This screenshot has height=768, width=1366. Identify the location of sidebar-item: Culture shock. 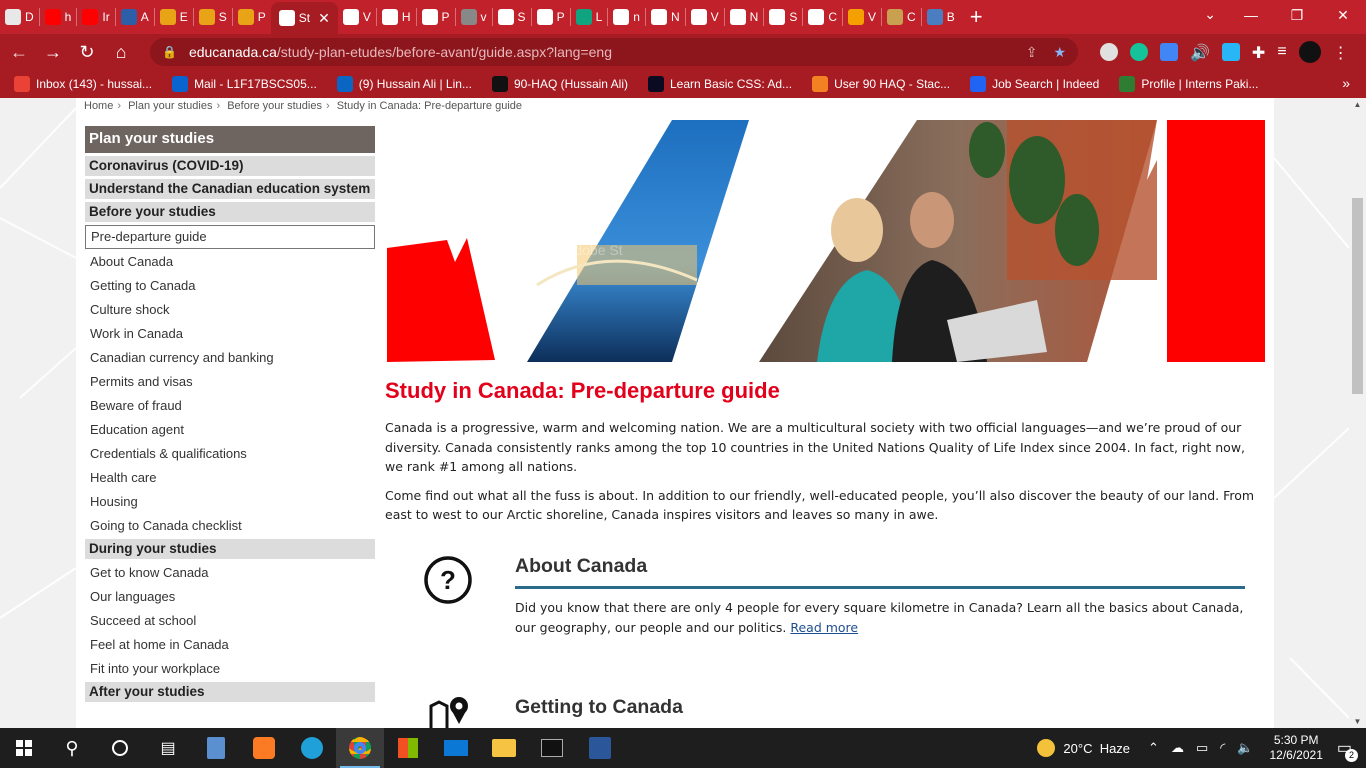
(230, 311).